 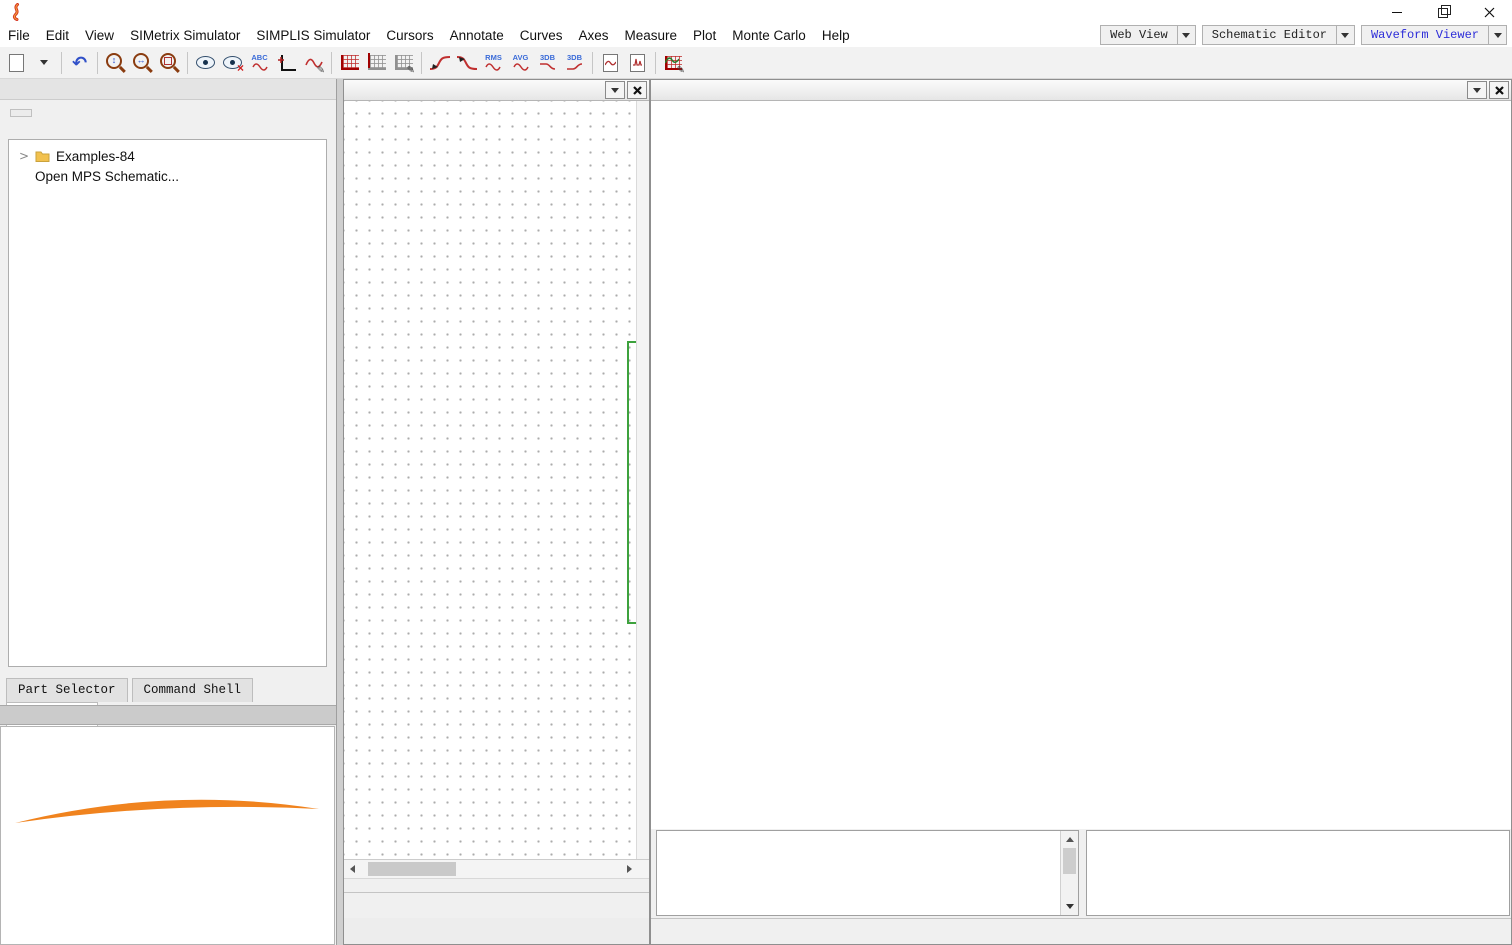 What do you see at coordinates (836, 35) in the screenshot?
I see `menu-help: Help` at bounding box center [836, 35].